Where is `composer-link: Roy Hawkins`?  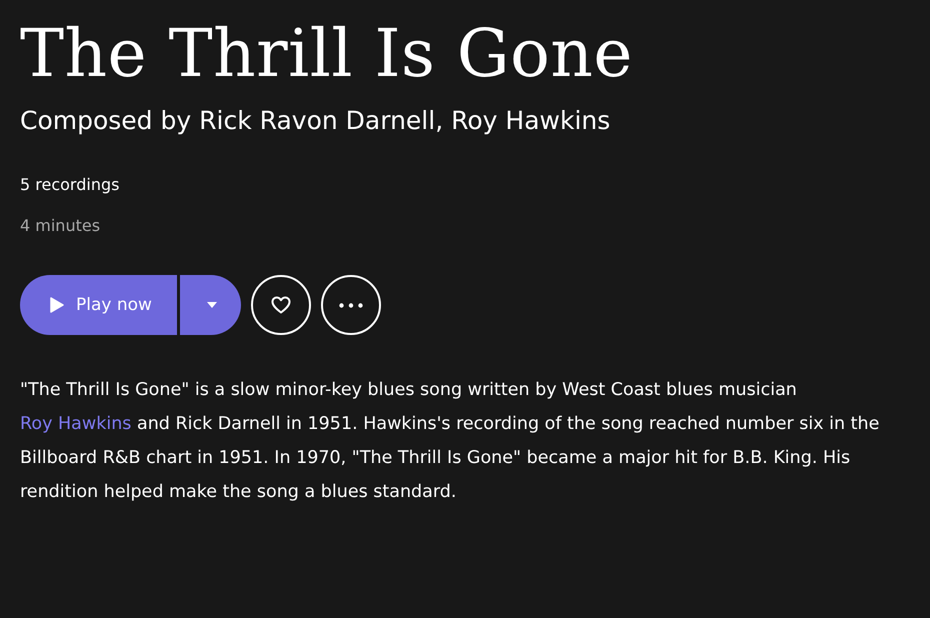
composer-link: Roy Hawkins is located at coordinates (530, 120).